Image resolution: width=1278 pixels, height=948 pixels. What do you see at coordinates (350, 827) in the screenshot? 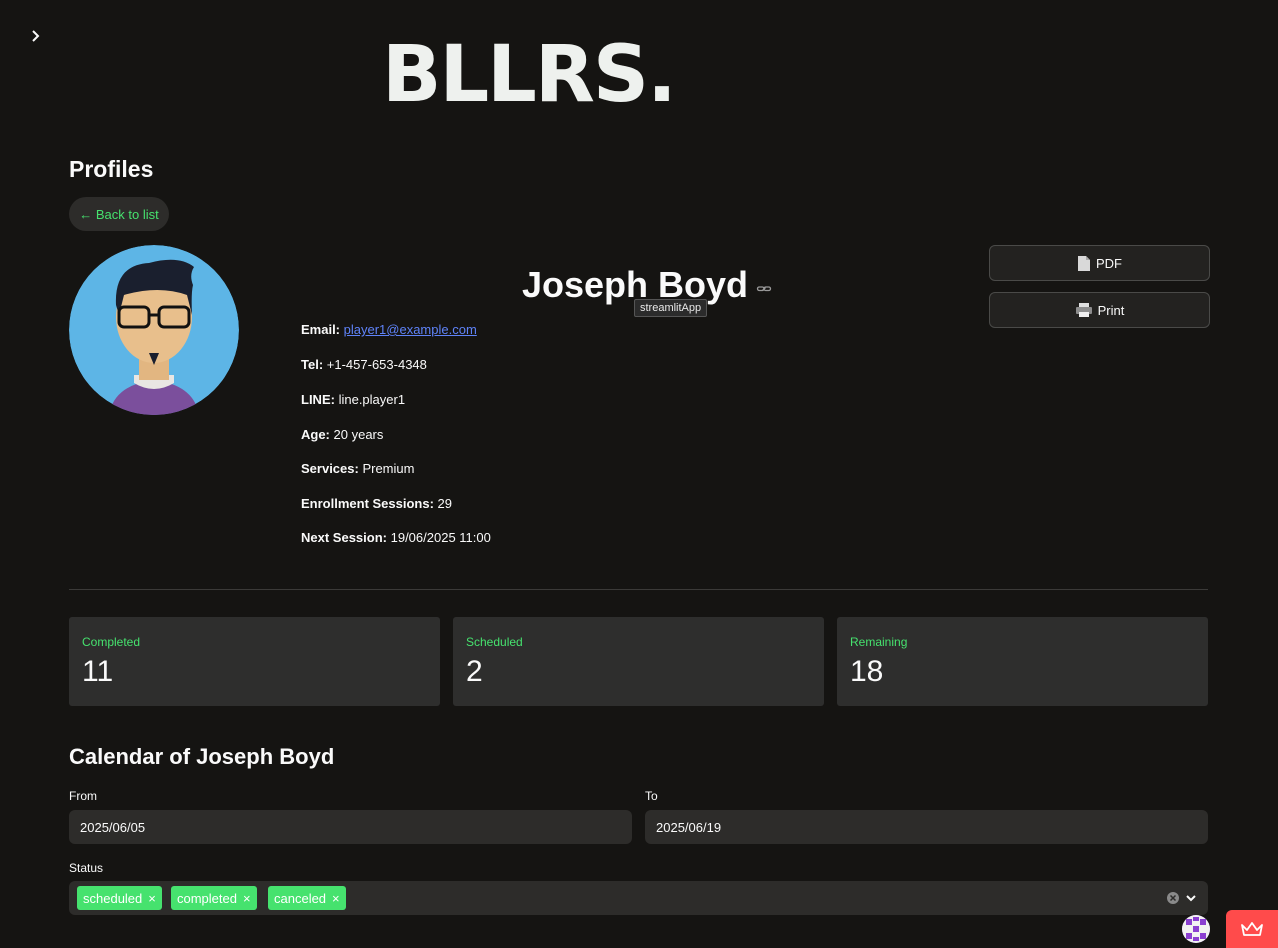
I see `from-date-input` at bounding box center [350, 827].